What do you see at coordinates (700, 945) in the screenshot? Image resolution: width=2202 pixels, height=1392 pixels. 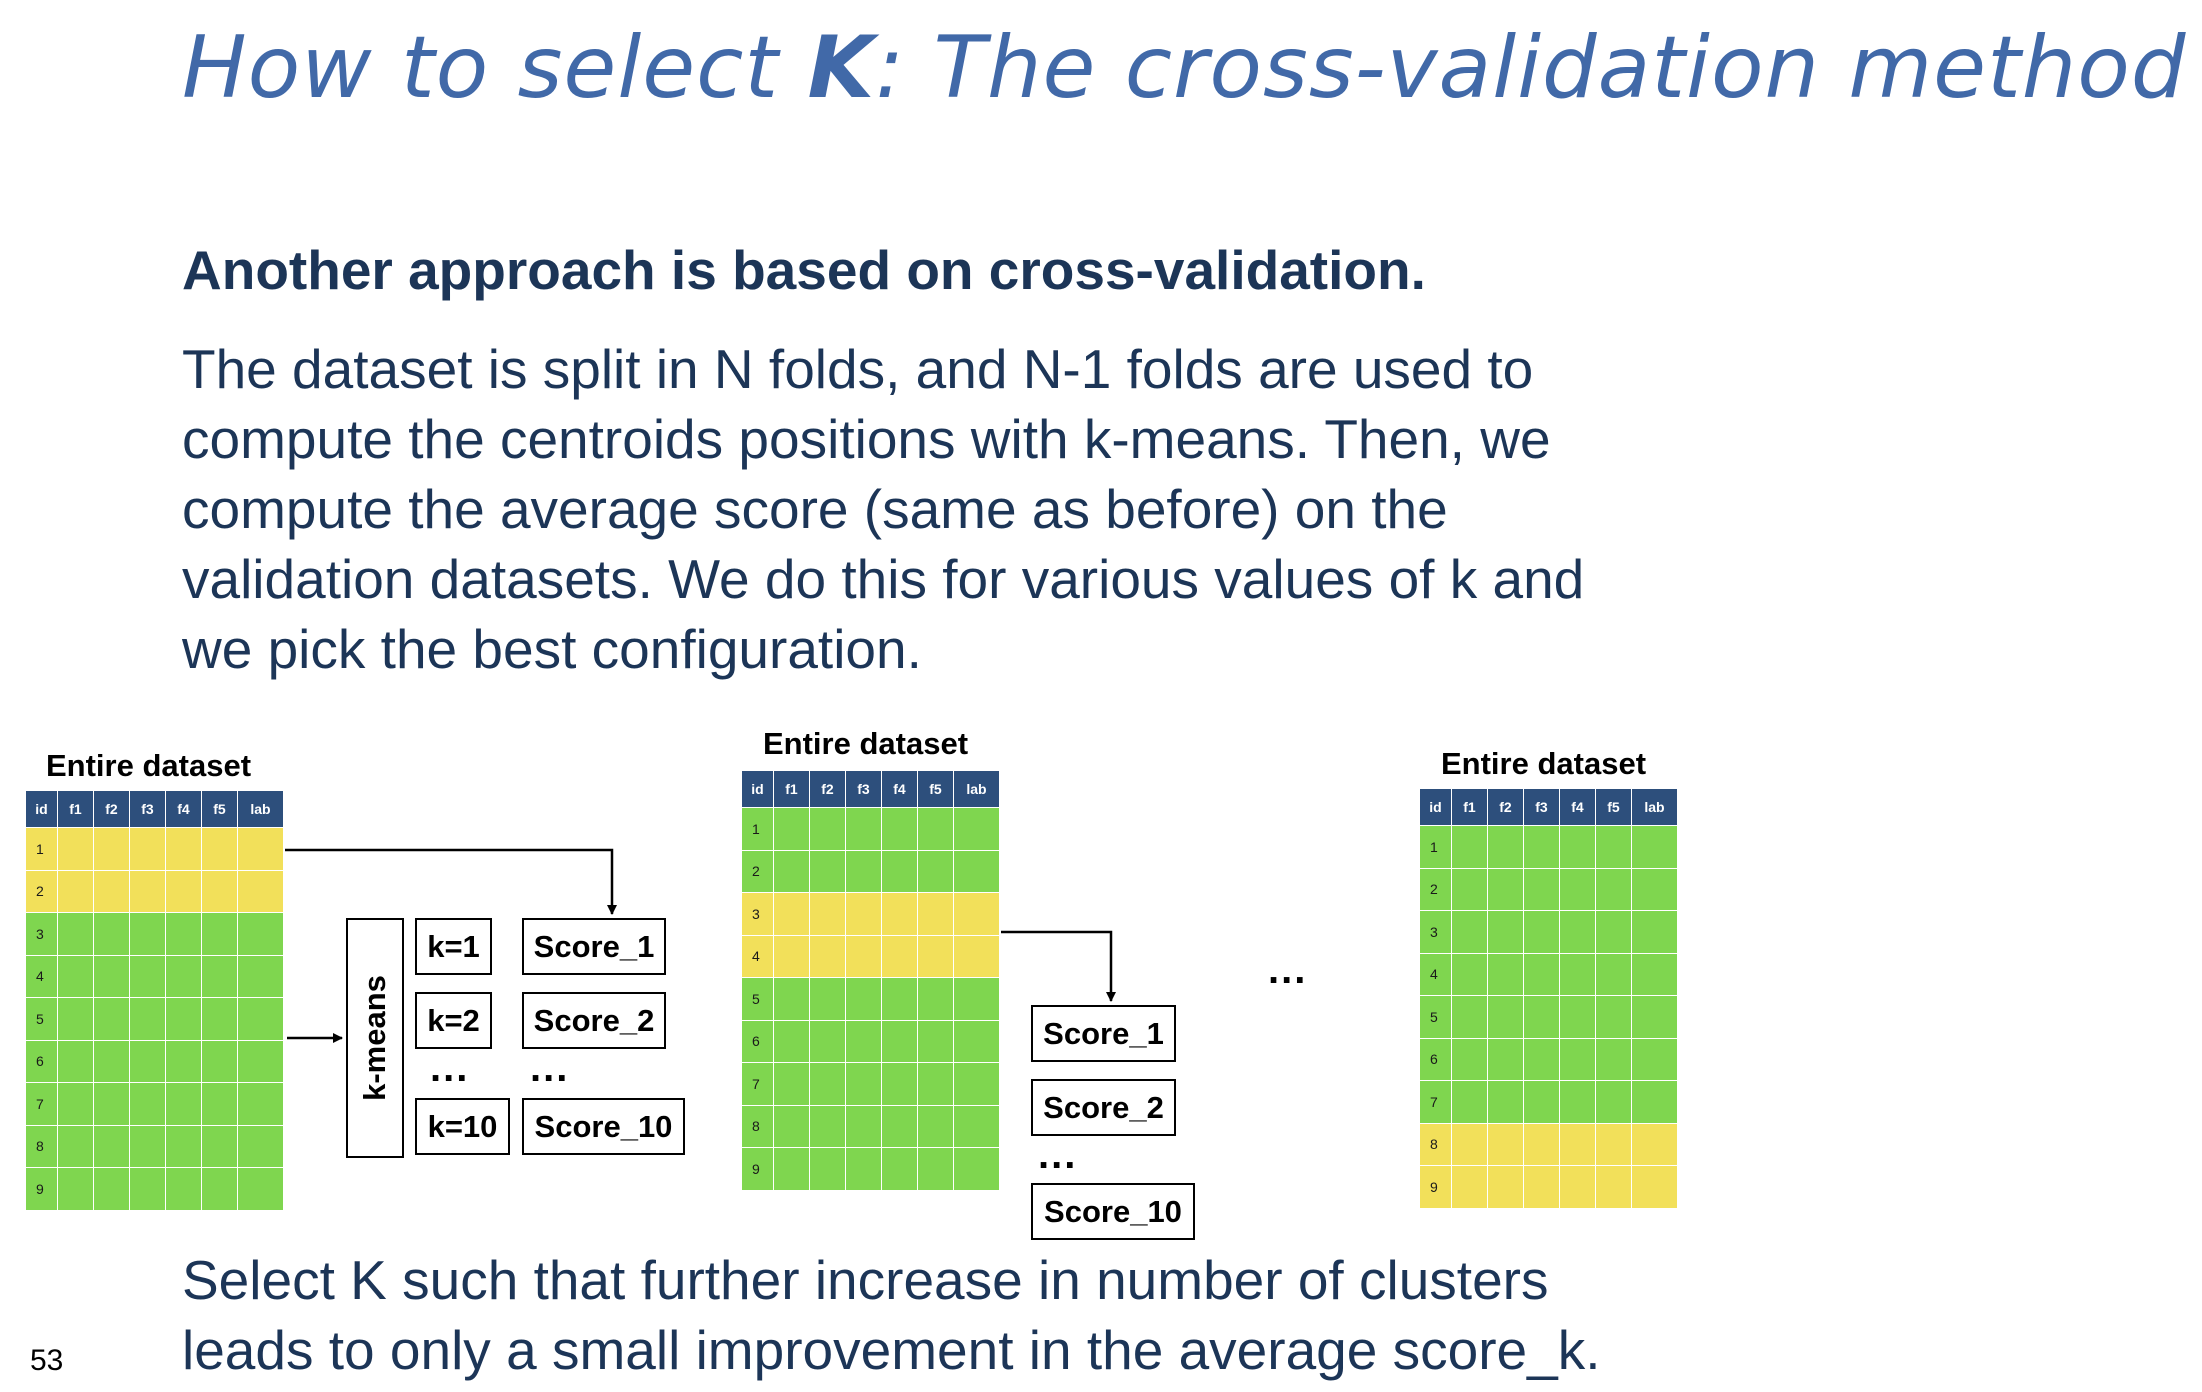 I see `arrows` at bounding box center [700, 945].